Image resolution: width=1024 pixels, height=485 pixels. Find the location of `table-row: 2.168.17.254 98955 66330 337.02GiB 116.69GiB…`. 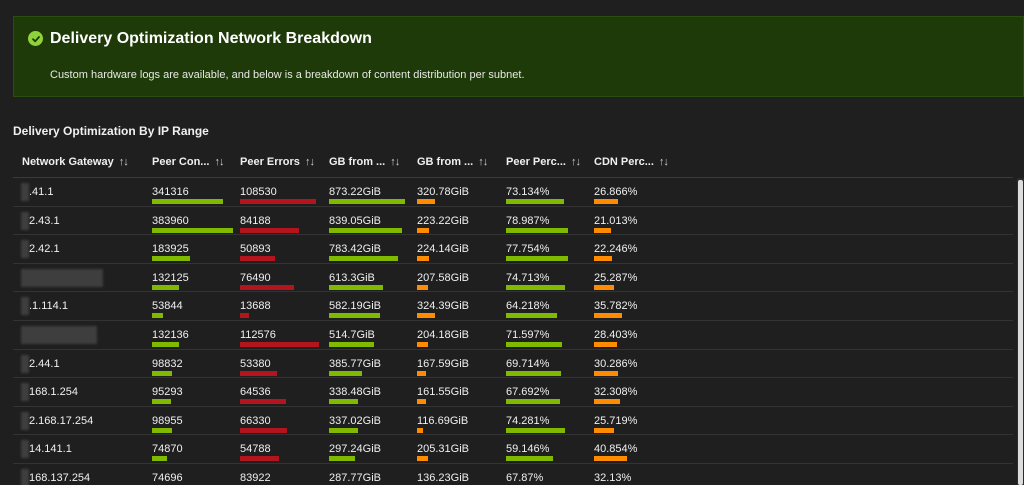

table-row: 2.168.17.254 98955 66330 337.02GiB 116.69GiB… is located at coordinates (513, 421).